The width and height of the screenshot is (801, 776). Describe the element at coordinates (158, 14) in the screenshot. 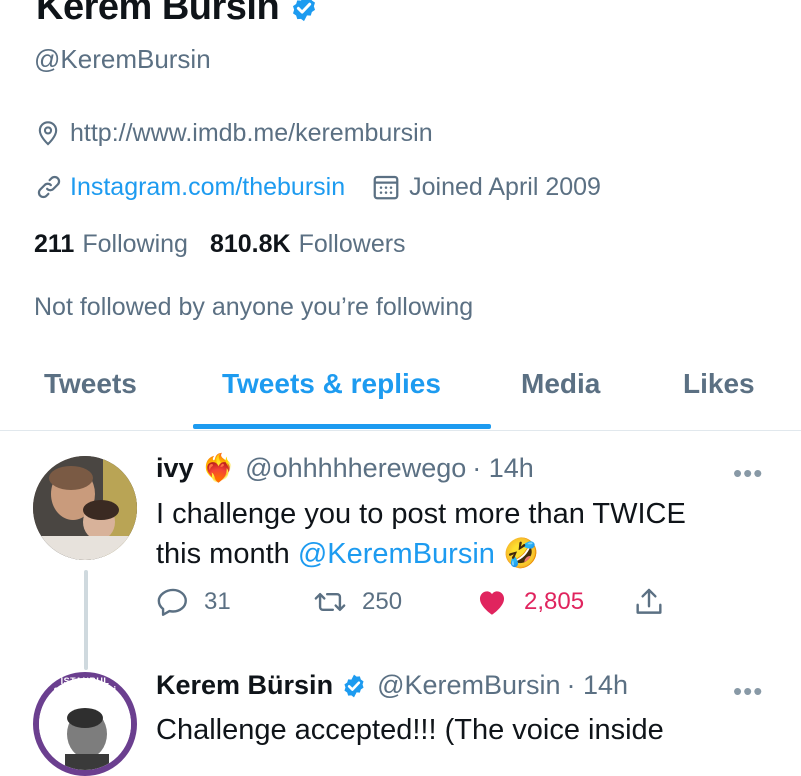

I see `profile-display-name: Kerem Bürsin` at that location.